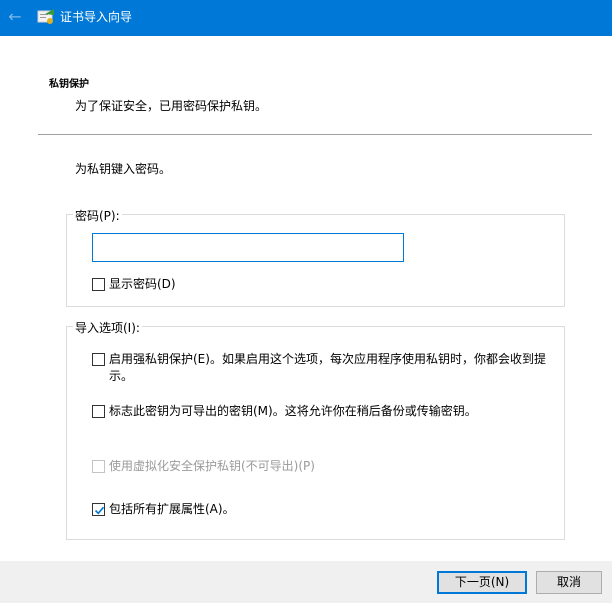 The image size is (612, 603). I want to click on password-group-legend: 密码(P):, so click(97, 215).